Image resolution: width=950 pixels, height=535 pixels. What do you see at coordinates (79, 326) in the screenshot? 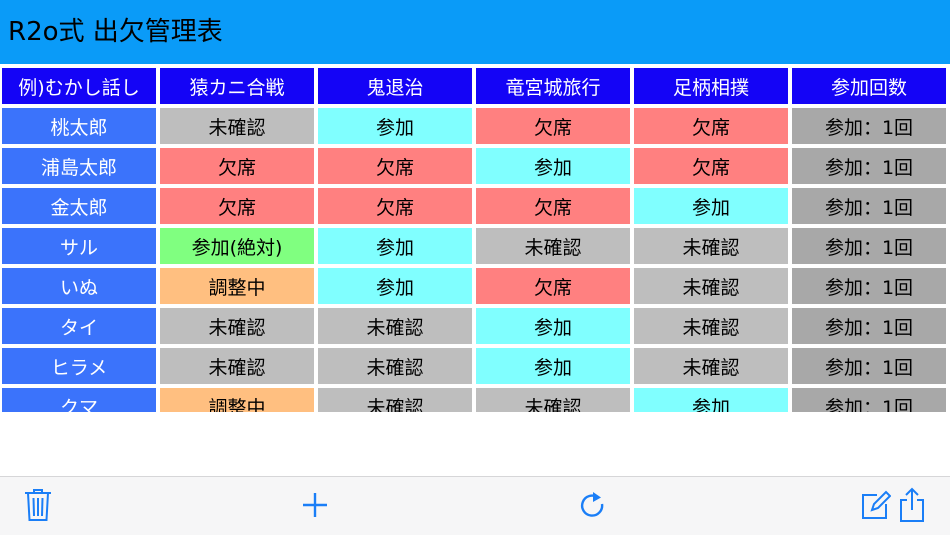
I see `row-name-cell: タイ` at bounding box center [79, 326].